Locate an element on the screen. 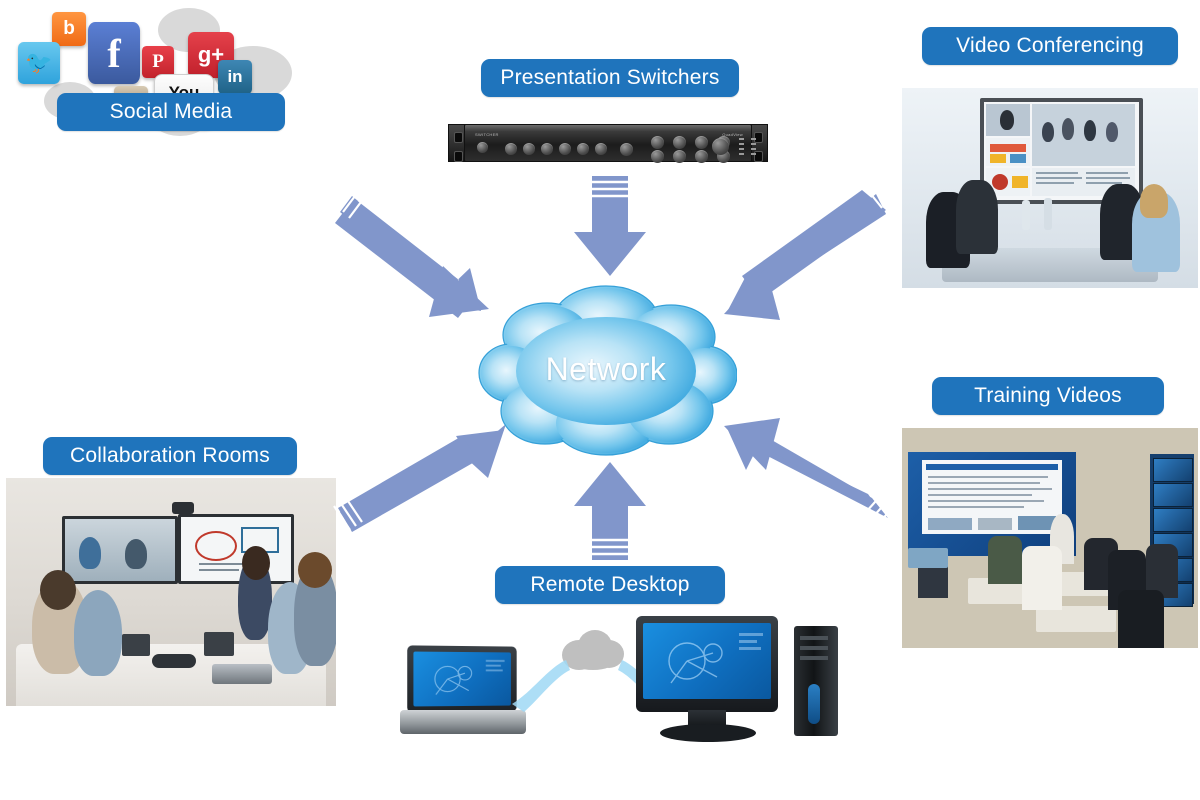 This screenshot has width=1200, height=800. network-cloud-label: Network is located at coordinates (606, 368).